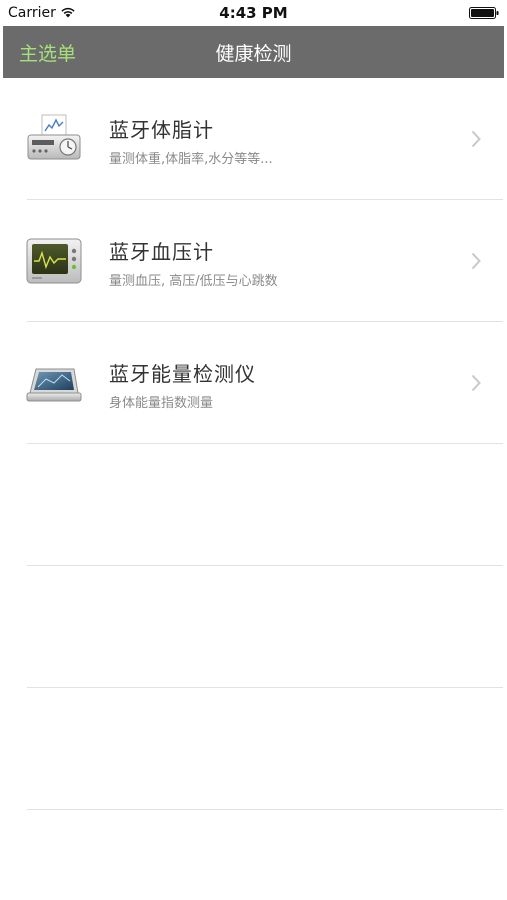 The image size is (507, 900). Describe the element at coordinates (161, 252) in the screenshot. I see `item-title: 蓝牙血压计` at that location.